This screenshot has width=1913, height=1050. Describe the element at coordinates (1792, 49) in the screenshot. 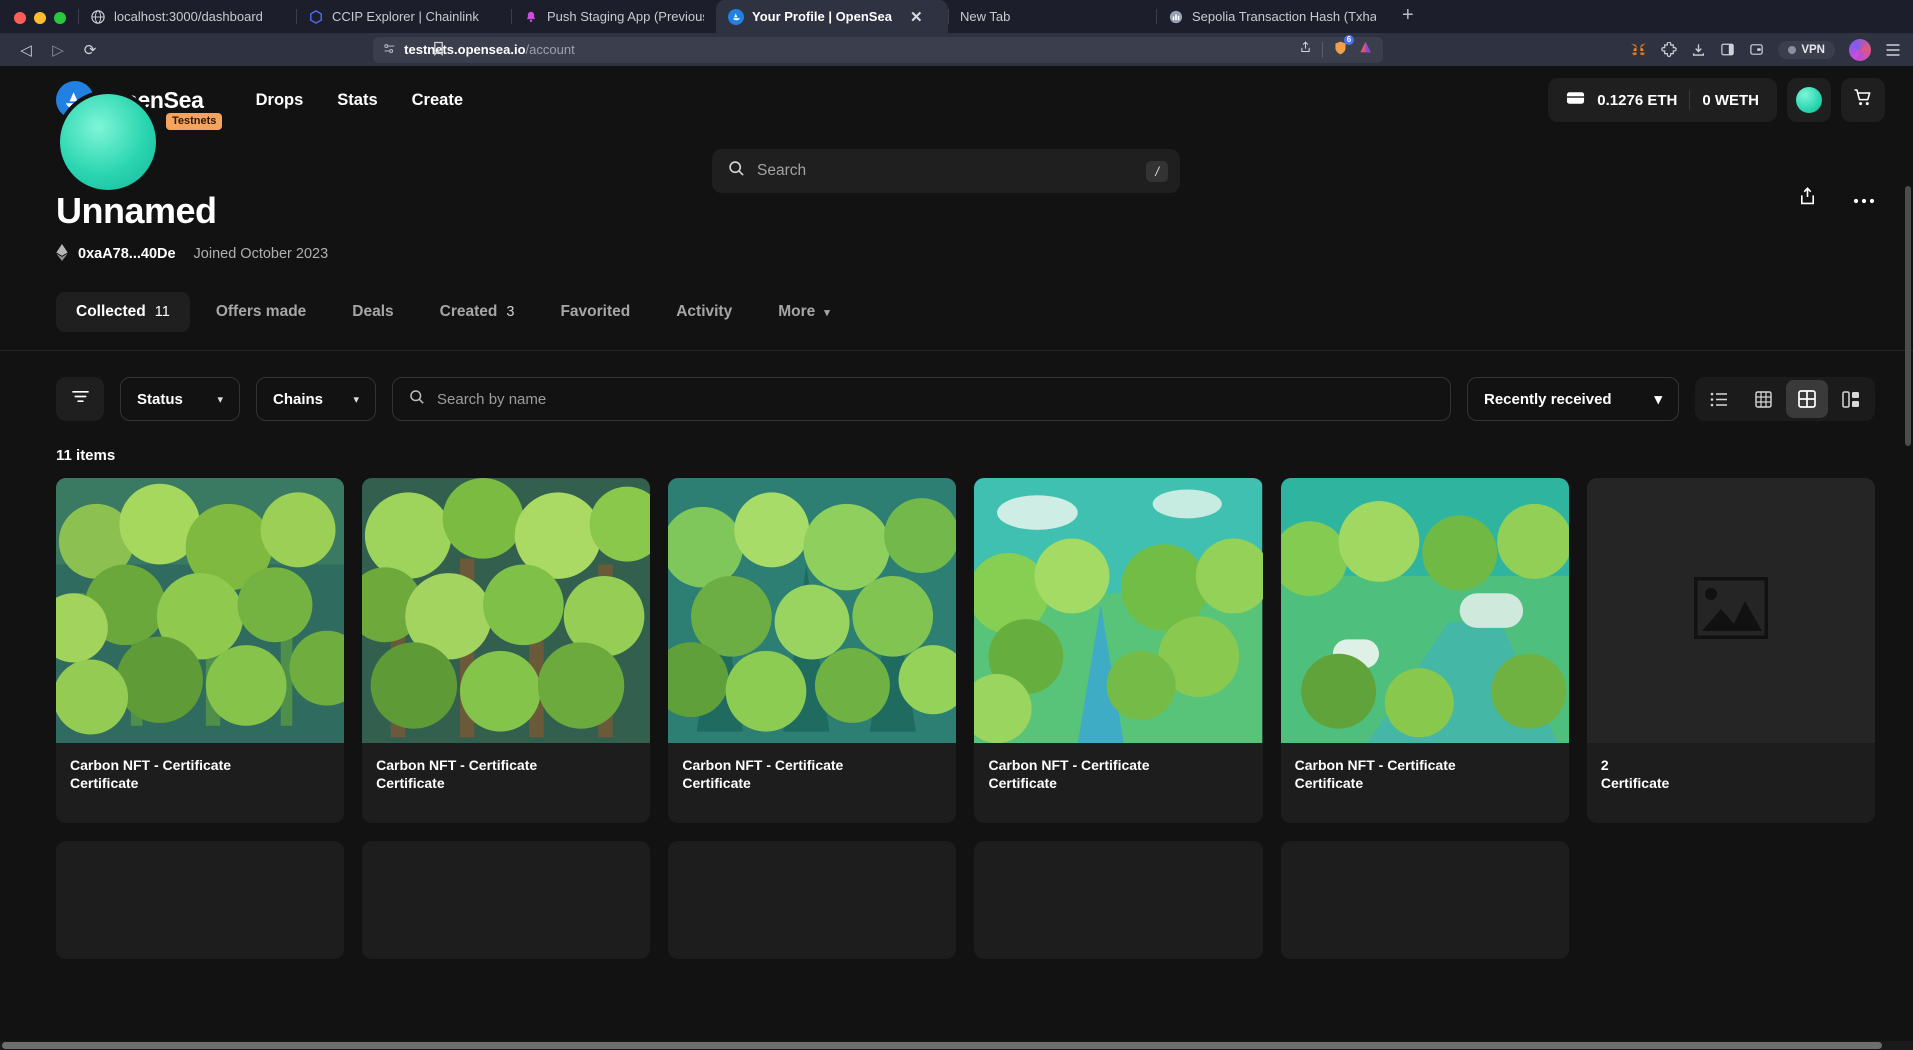

I see `vpn-status-dot` at that location.